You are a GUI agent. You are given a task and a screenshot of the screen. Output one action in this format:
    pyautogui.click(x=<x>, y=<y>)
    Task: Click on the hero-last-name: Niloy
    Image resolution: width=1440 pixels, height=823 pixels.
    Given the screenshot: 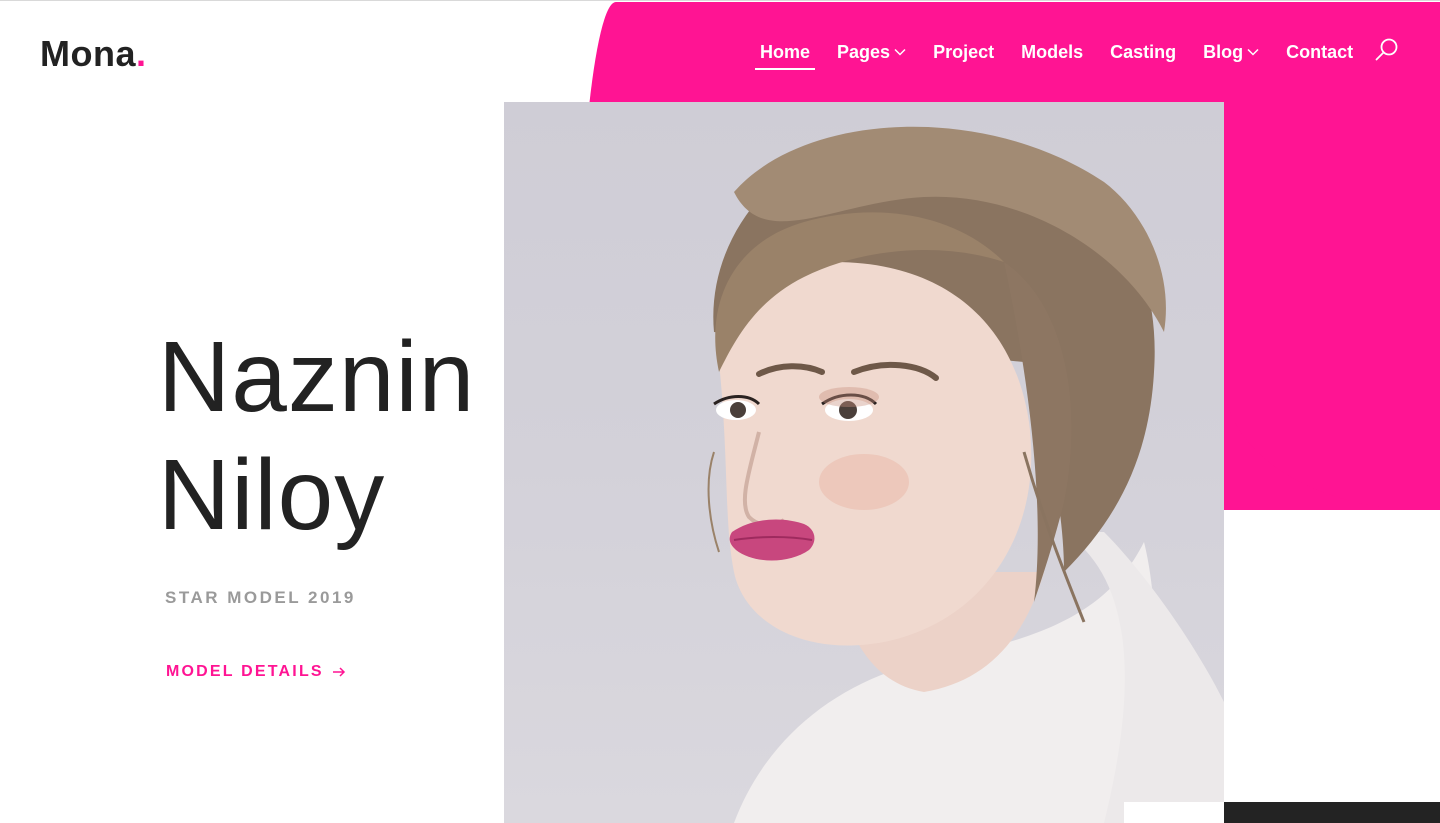 What is the action you would take?
    pyautogui.click(x=272, y=495)
    